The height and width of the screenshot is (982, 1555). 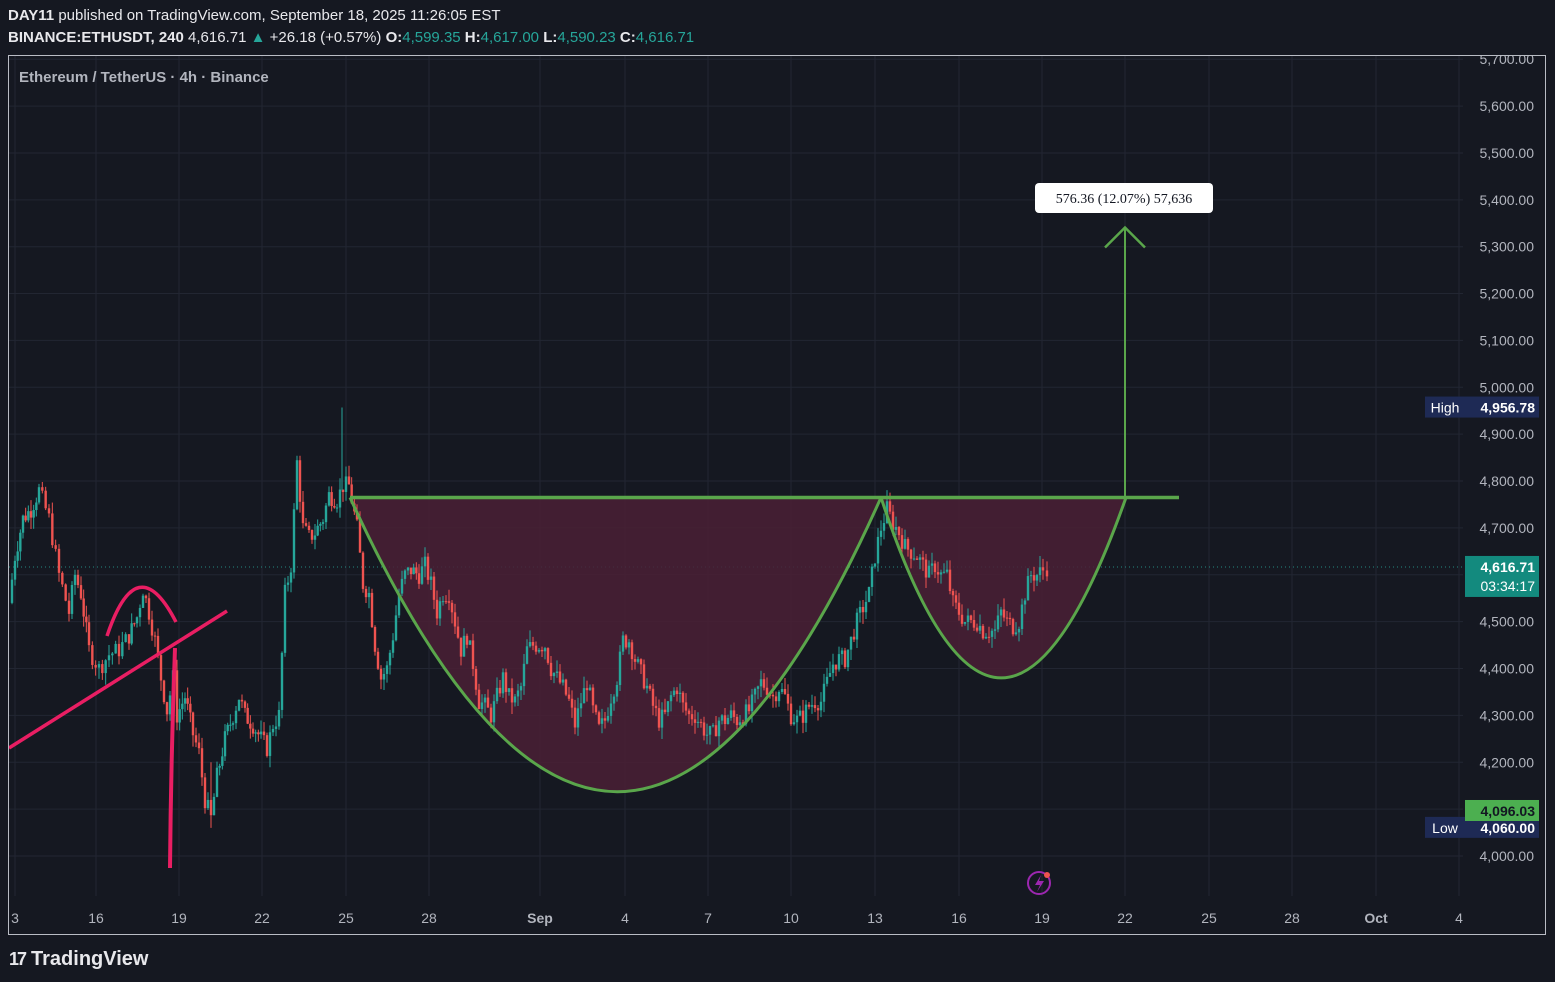 What do you see at coordinates (141, 611) in the screenshot?
I see `red-arc` at bounding box center [141, 611].